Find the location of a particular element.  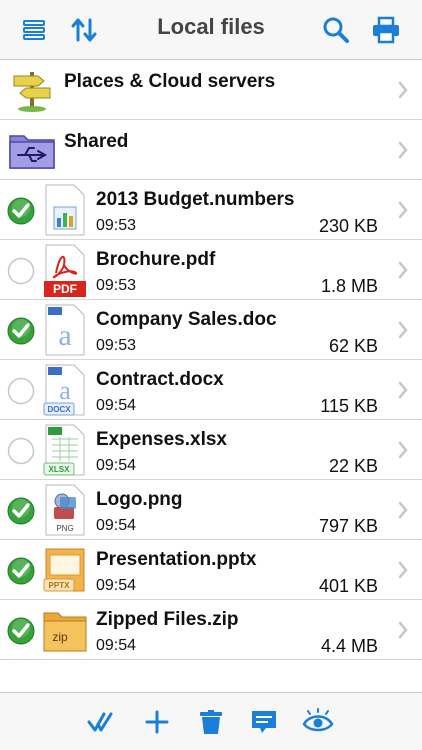

file-row: zip Zipped Files.zip 09:54 4.4 MB is located at coordinates (211, 630).